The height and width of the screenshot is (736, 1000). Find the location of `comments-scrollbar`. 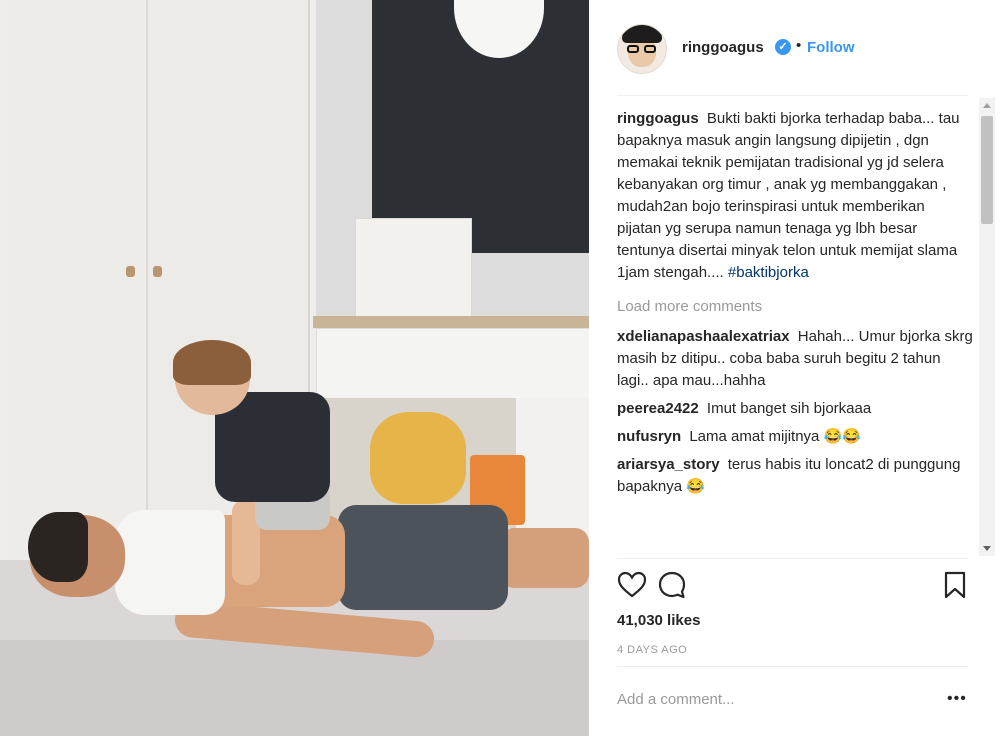

comments-scrollbar is located at coordinates (987, 327).